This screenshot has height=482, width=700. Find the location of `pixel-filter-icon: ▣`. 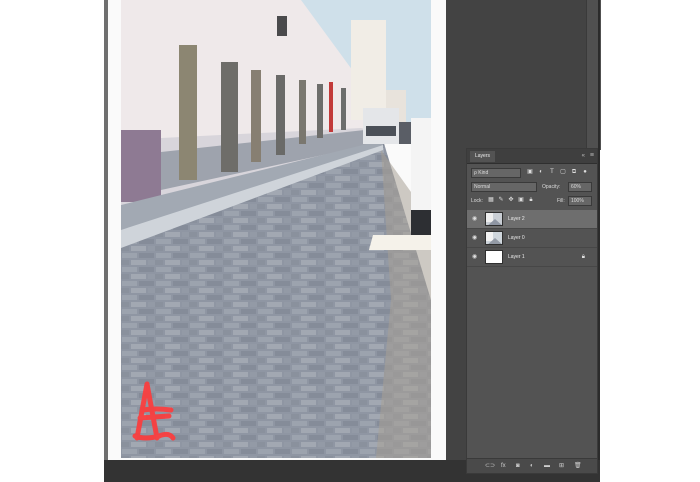

pixel-filter-icon: ▣ is located at coordinates (530, 172).